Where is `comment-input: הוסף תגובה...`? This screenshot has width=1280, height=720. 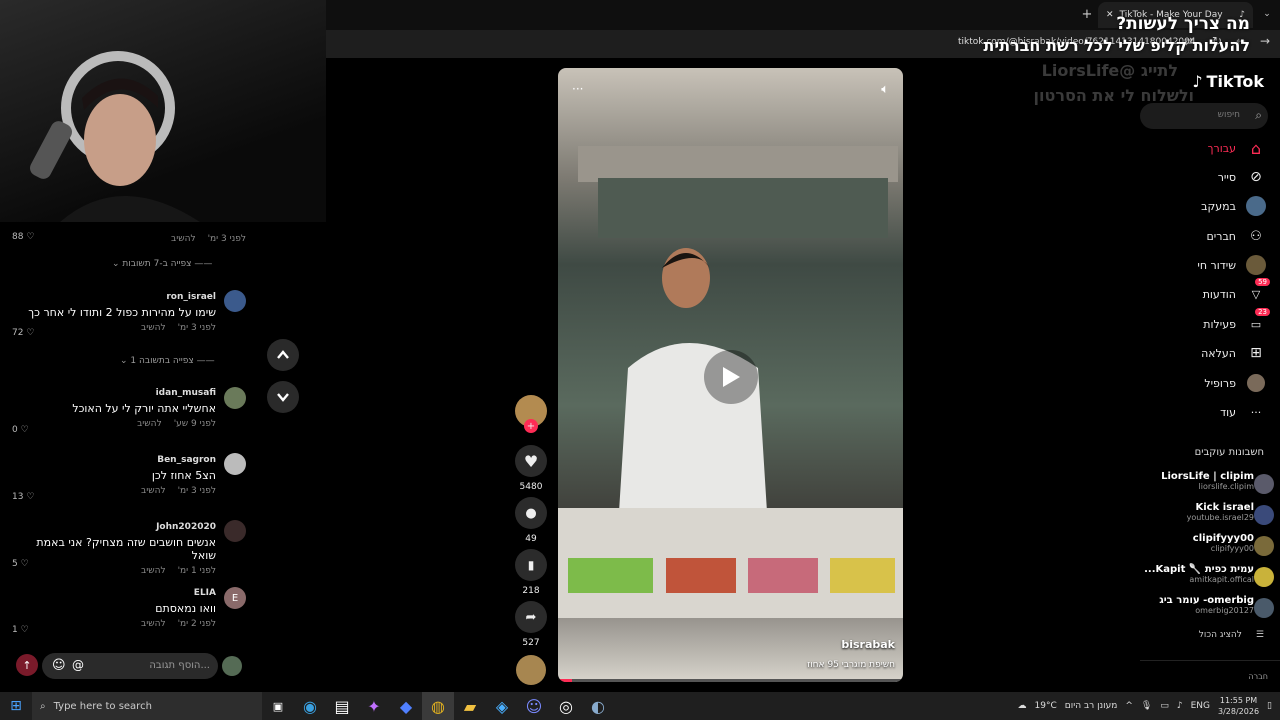
comment-input: הוסף תגובה... is located at coordinates (179, 665).